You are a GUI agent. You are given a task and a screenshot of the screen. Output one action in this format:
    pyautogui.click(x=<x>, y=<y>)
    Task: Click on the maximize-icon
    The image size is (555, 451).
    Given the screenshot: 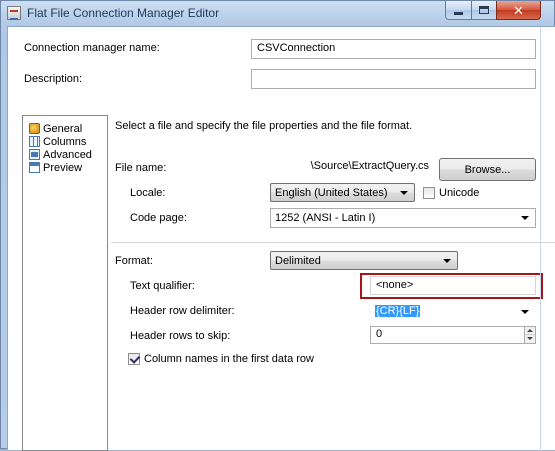 What is the action you would take?
    pyautogui.click(x=484, y=10)
    